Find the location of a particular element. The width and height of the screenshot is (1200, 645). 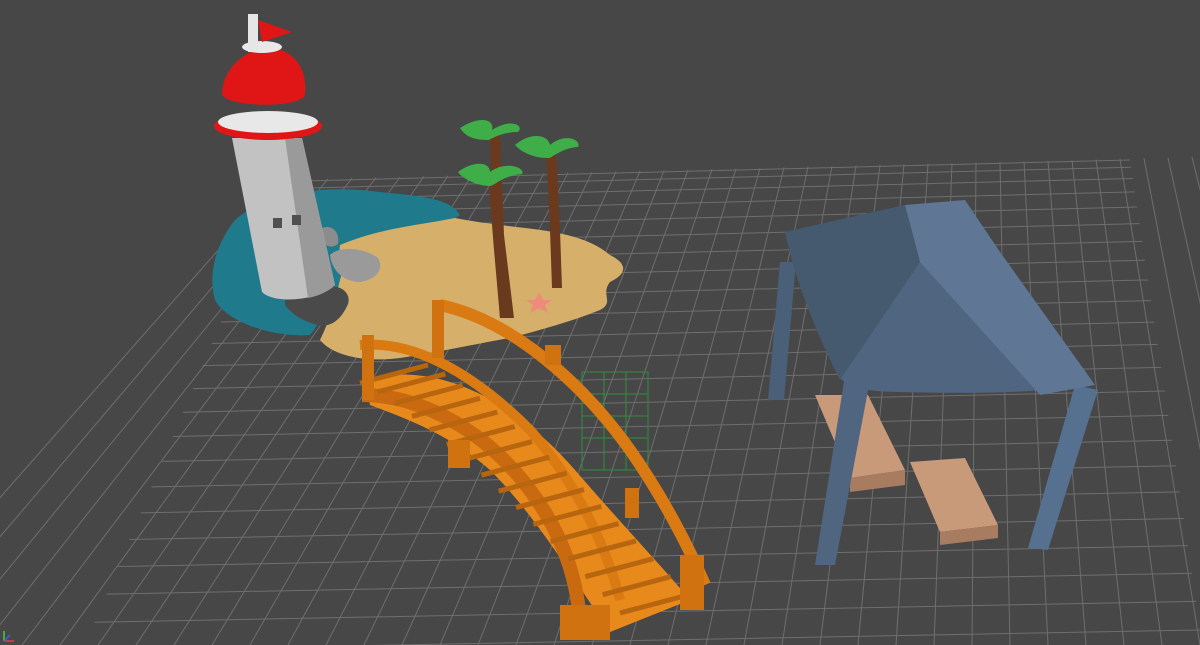

lighthouse-balcony-rim is located at coordinates (268, 122).